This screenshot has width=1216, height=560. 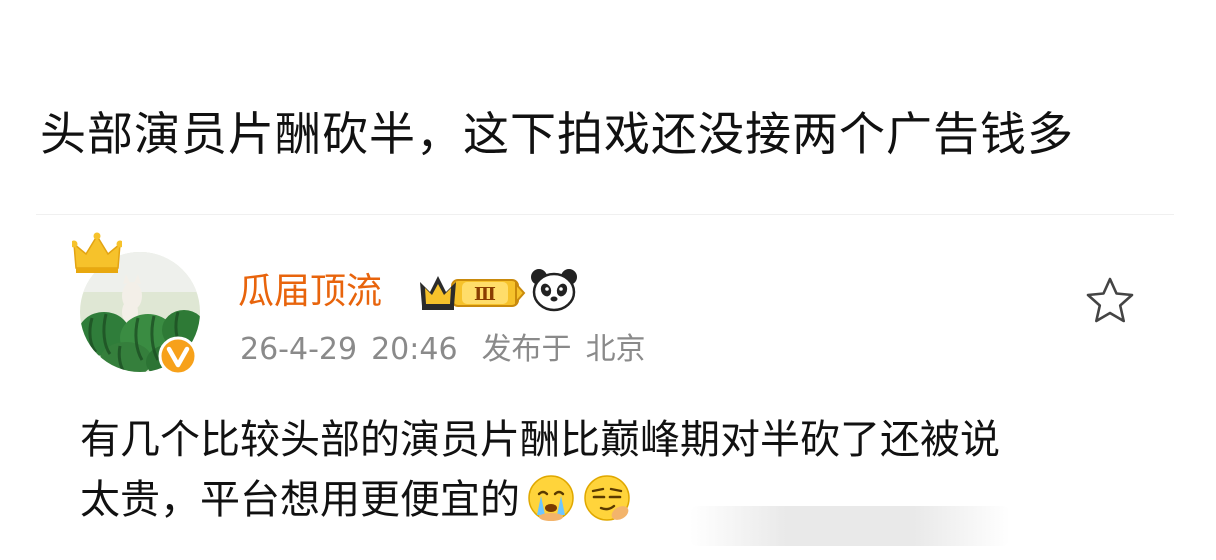 I want to click on panda-icon, so click(x=554, y=290).